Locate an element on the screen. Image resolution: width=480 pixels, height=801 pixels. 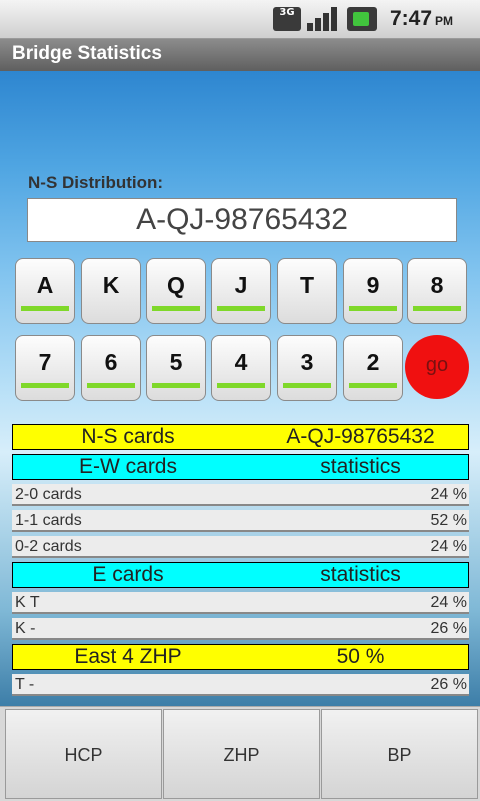
row-label: 0-2 cards is located at coordinates (48, 546).